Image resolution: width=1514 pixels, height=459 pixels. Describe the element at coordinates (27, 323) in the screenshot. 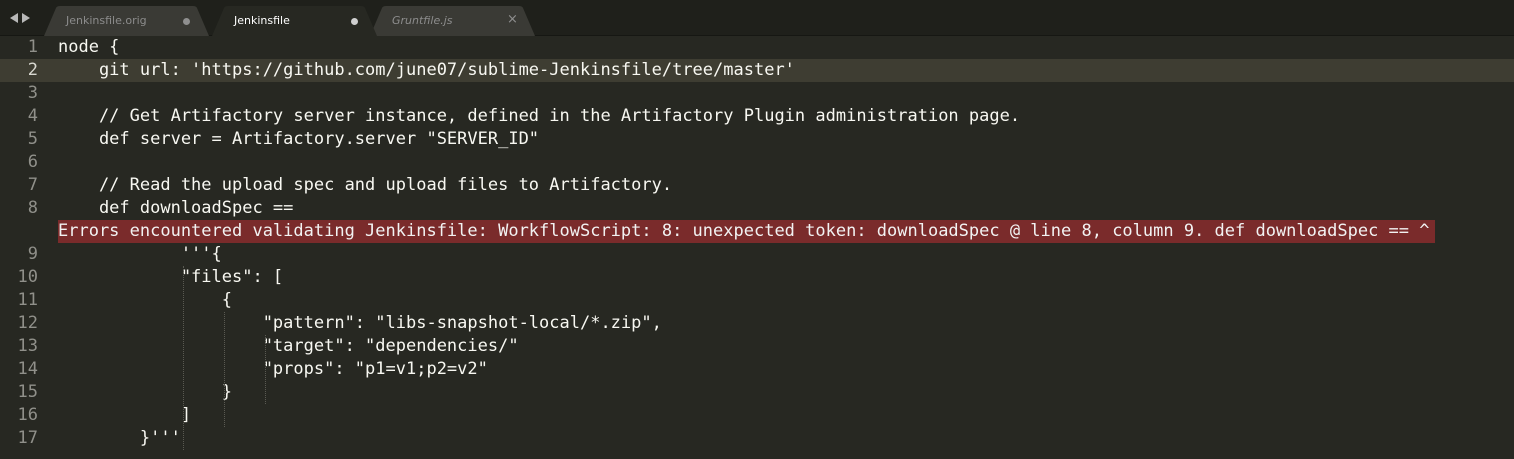

I see `line-number: 12` at that location.